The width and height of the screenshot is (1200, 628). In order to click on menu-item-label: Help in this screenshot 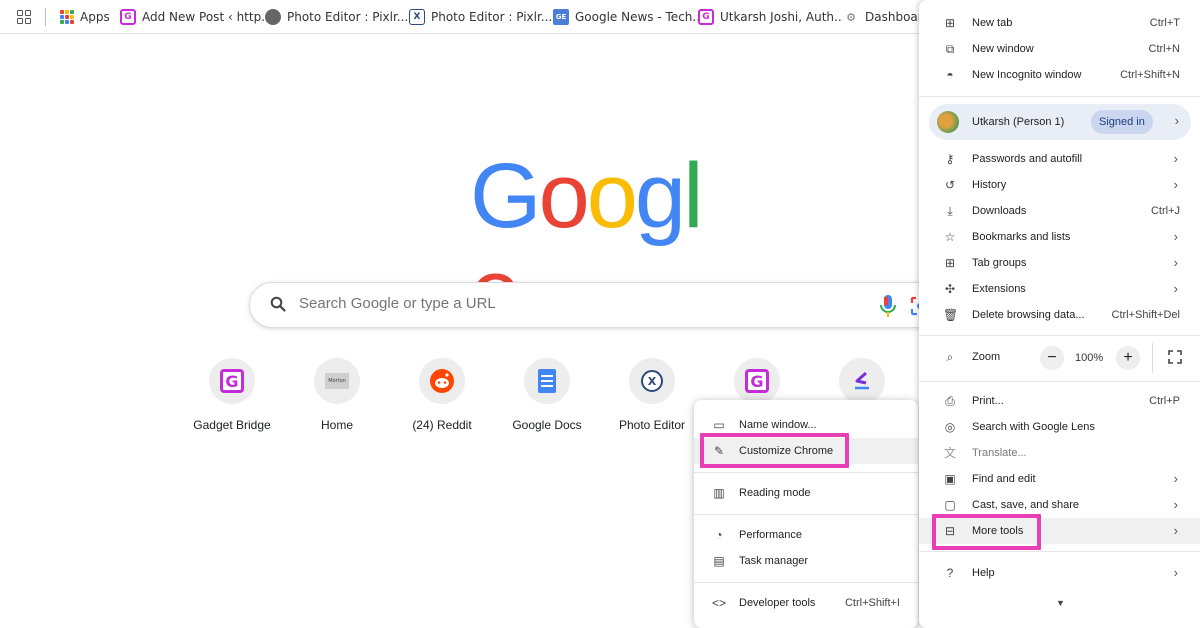, I will do `click(983, 573)`.